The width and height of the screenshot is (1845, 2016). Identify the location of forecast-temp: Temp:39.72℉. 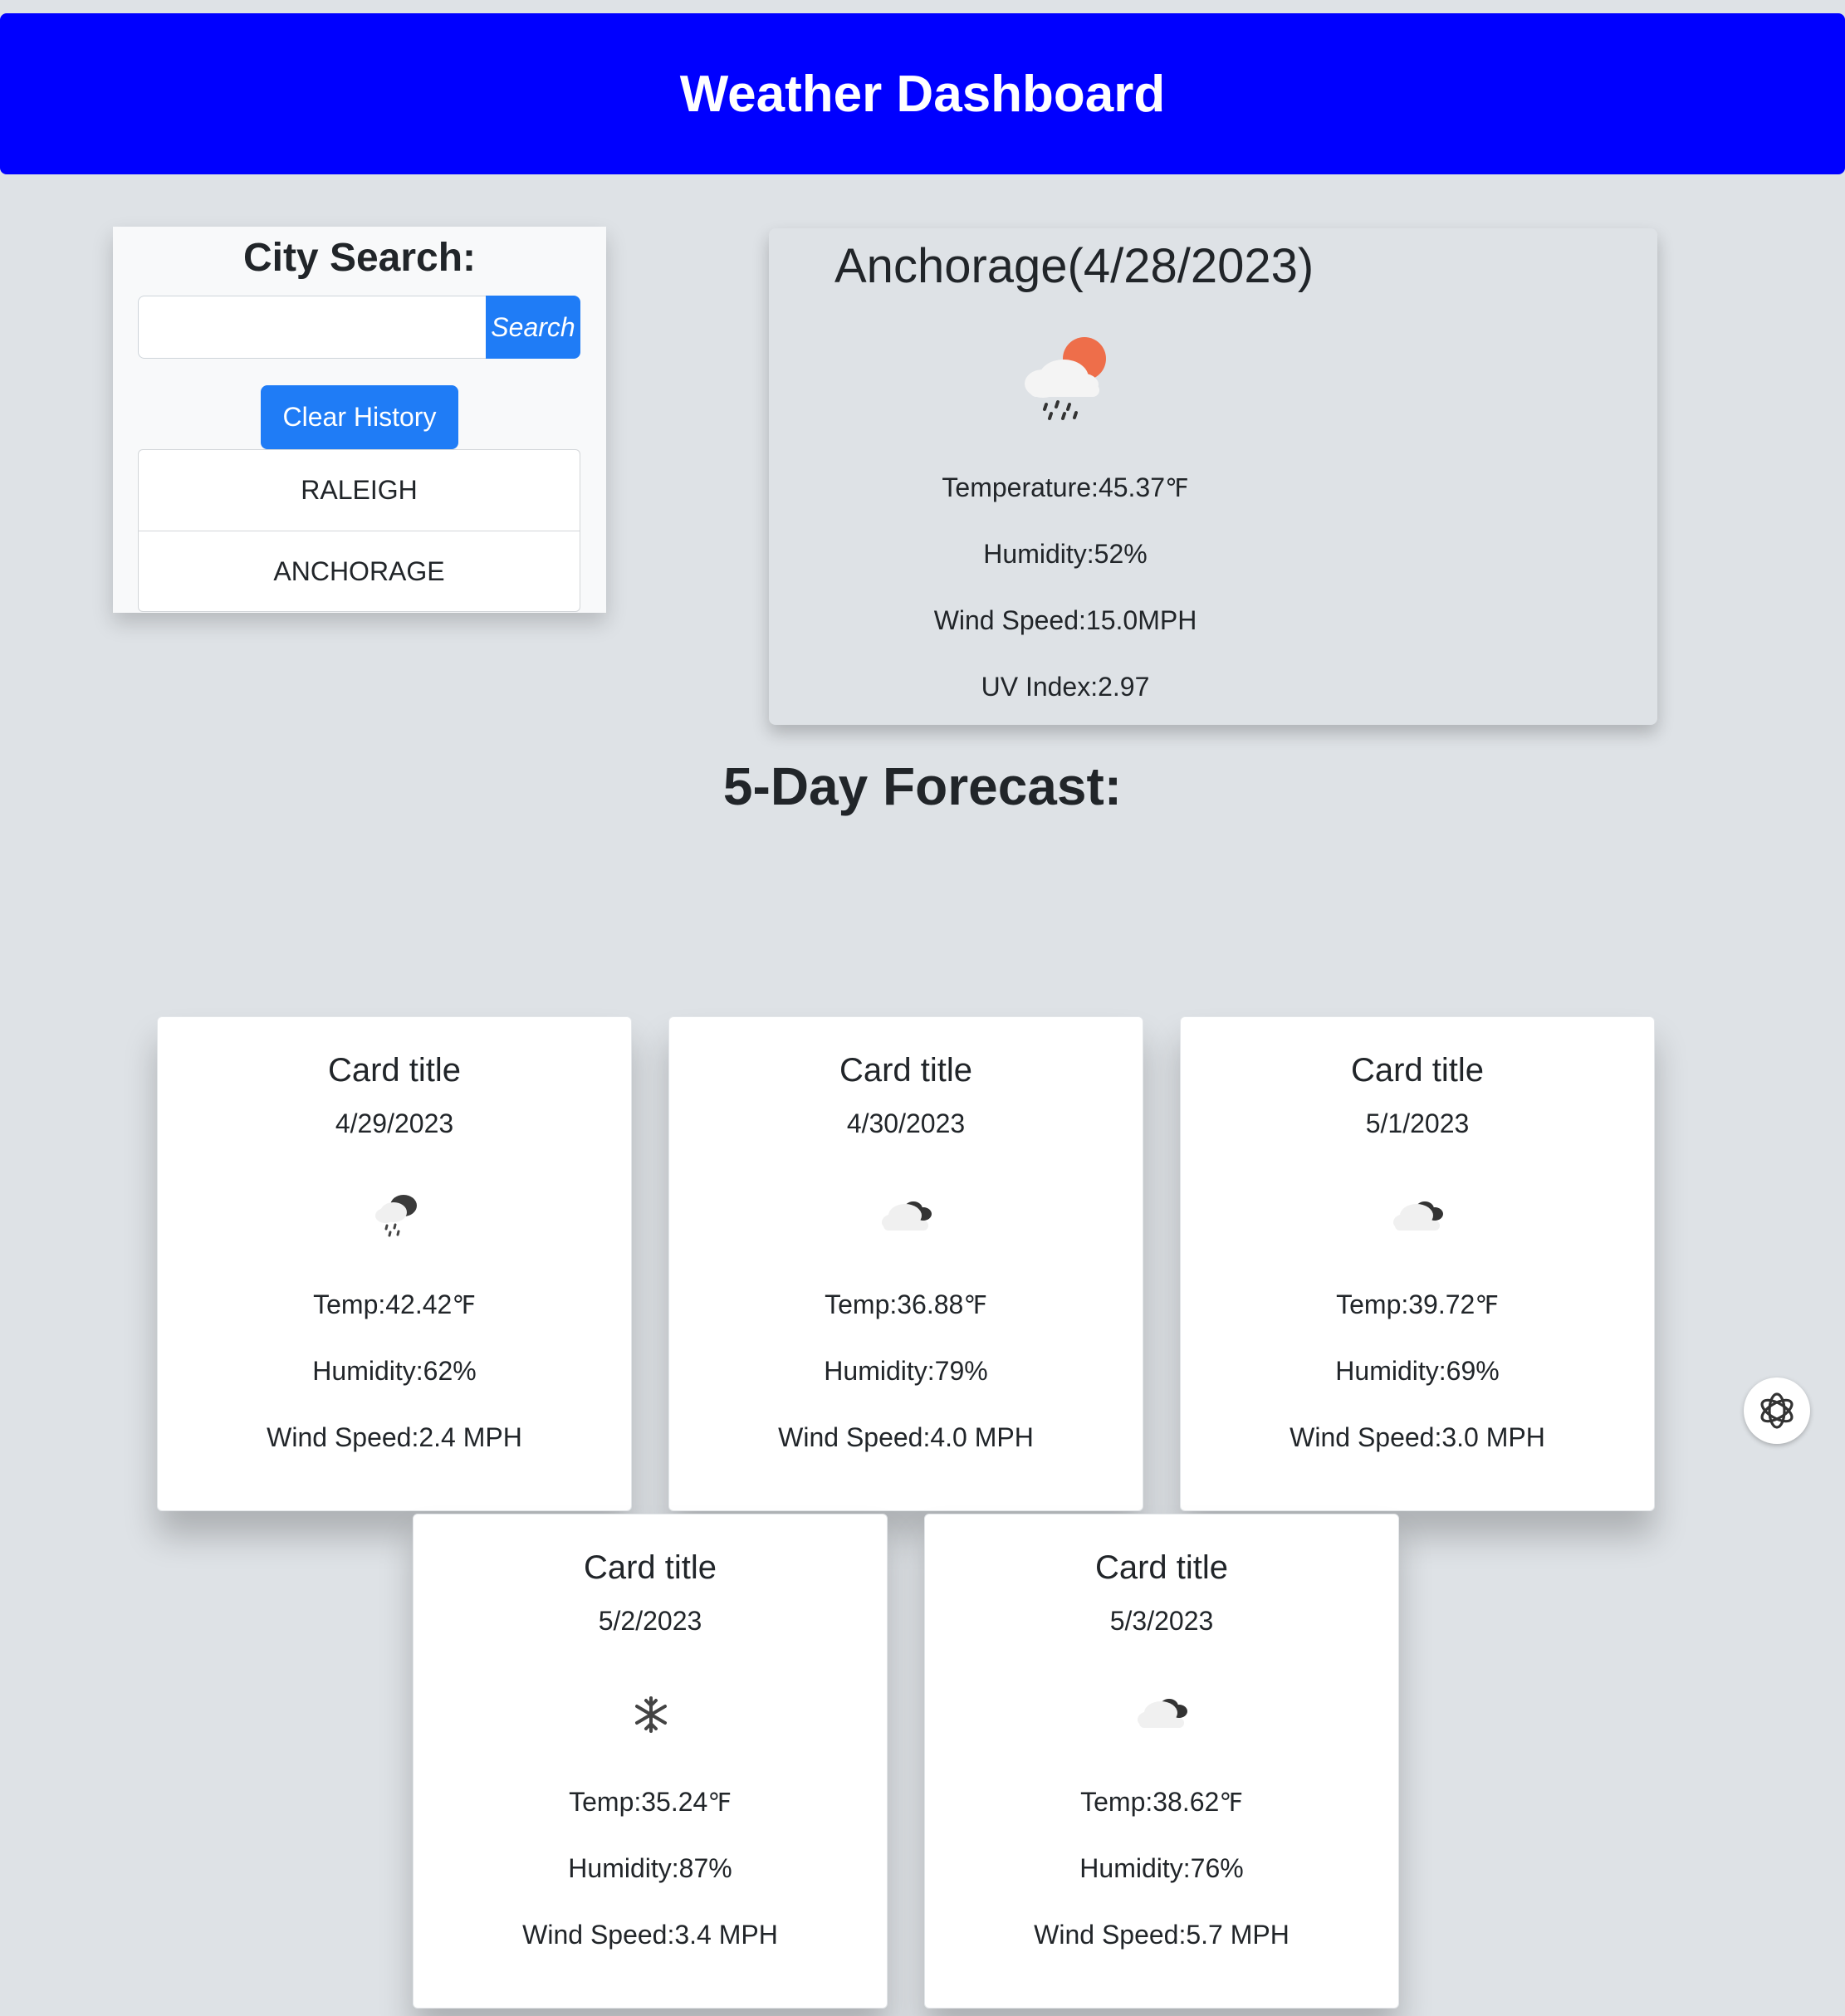
(1417, 1304).